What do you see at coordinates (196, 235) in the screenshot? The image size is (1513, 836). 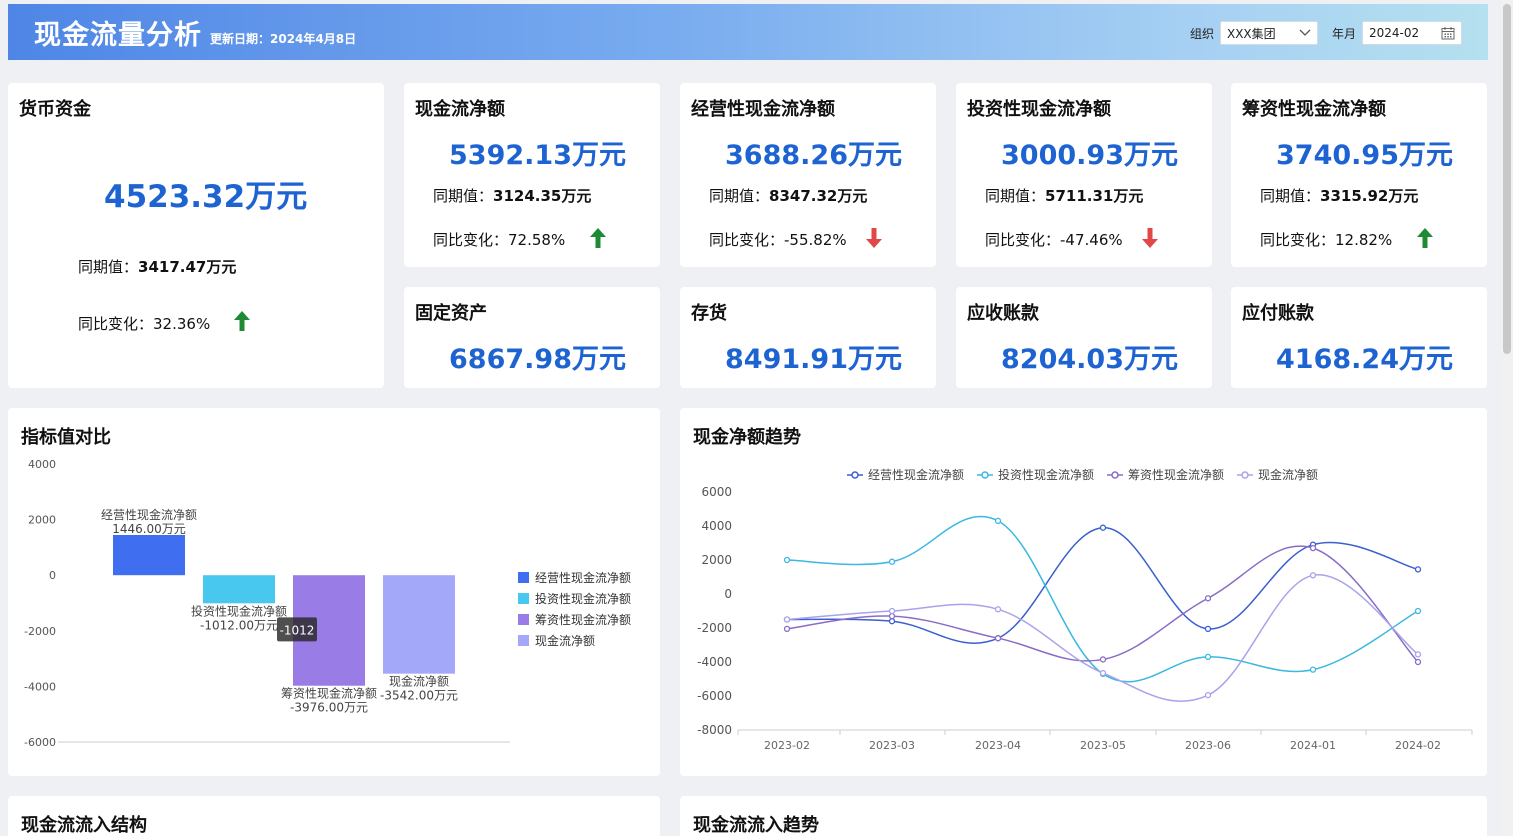 I see `kpi-card-money-funds: 货币资金 4523.32万元 同期值：3417.47万元 同比变化：32.36%` at bounding box center [196, 235].